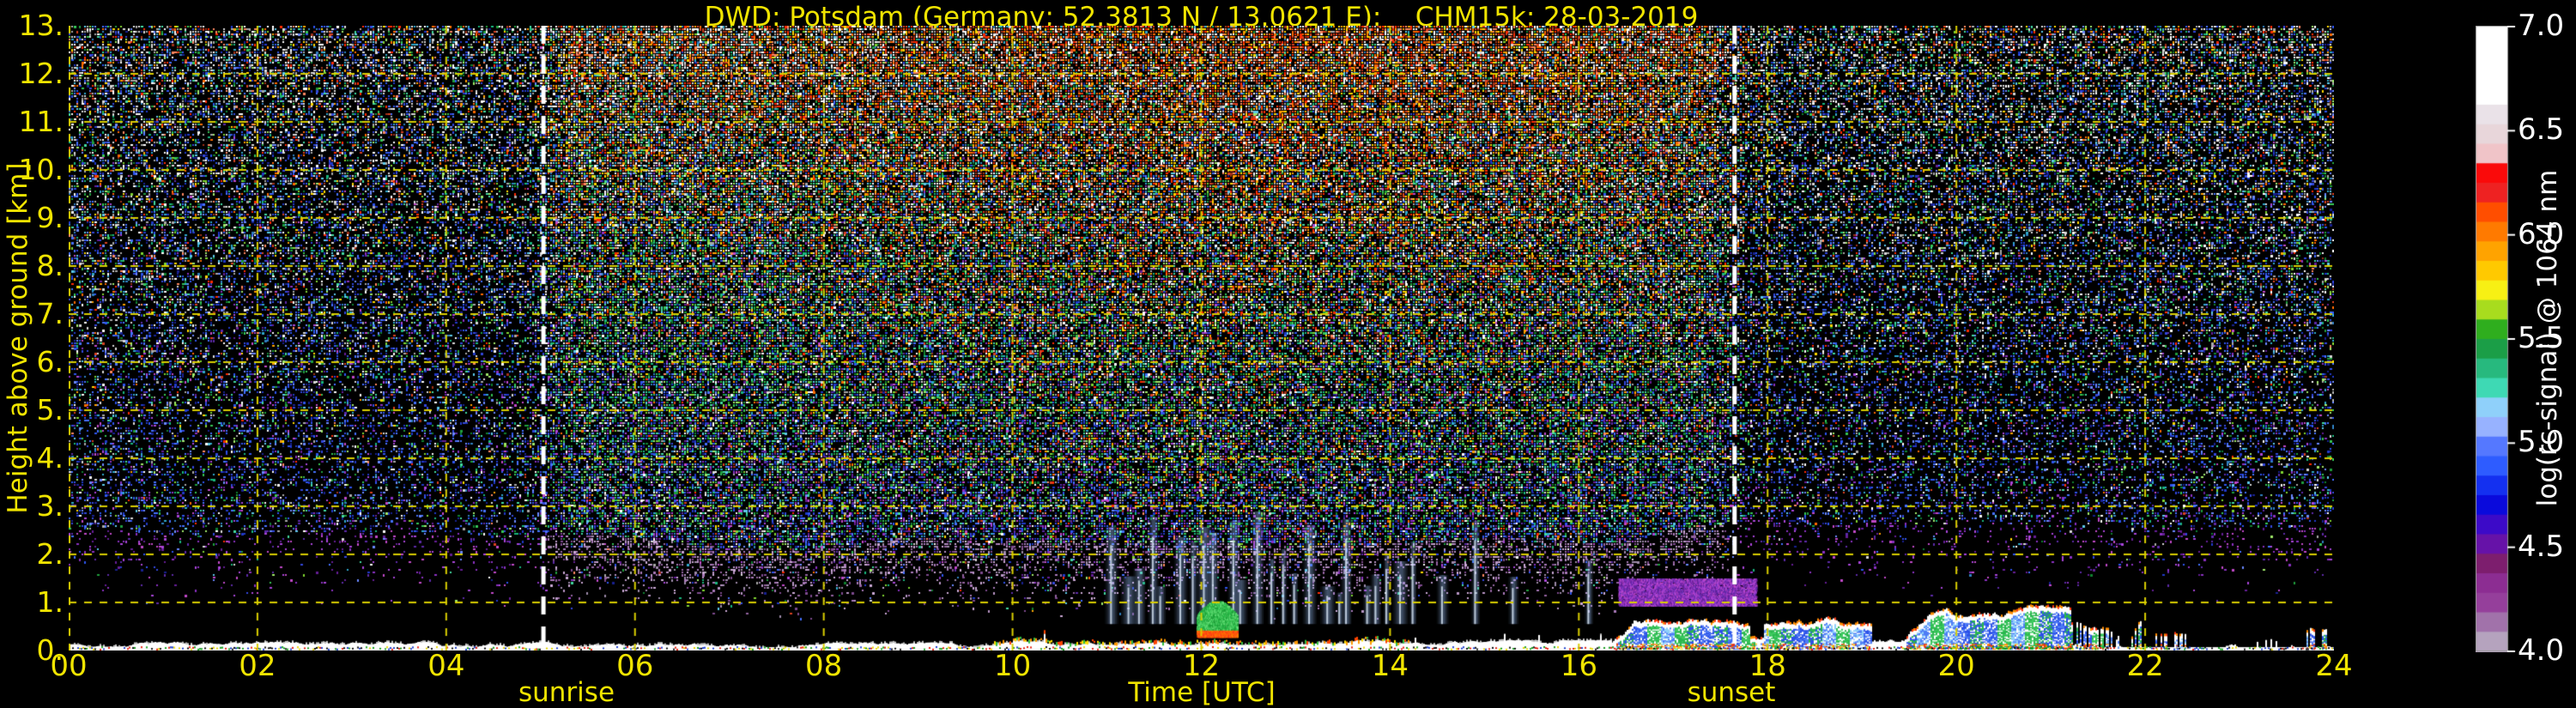  Describe the element at coordinates (2541, 338) in the screenshot. I see `colorbar-tick-label: 5.5` at that location.